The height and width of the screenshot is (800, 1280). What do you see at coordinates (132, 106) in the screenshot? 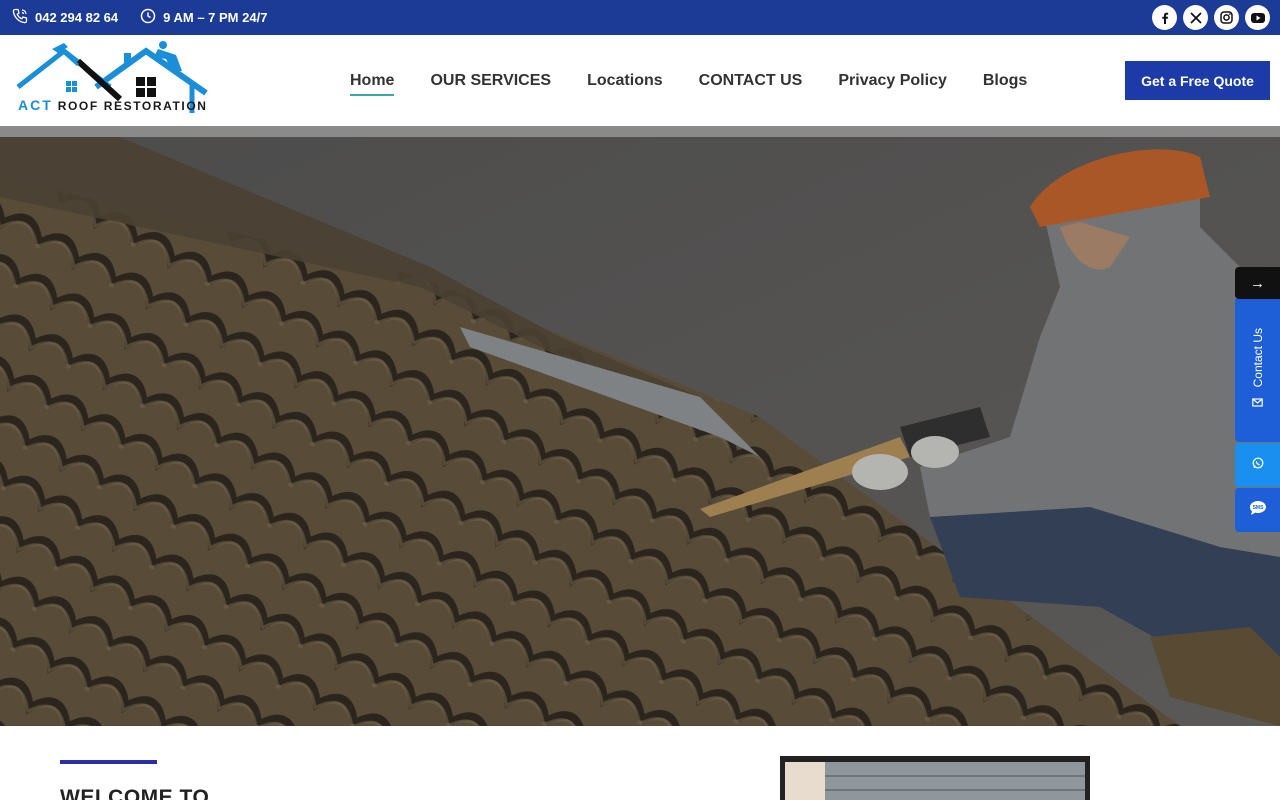
I see `logo-roof-restoration: ROOF RESTORATION` at bounding box center [132, 106].